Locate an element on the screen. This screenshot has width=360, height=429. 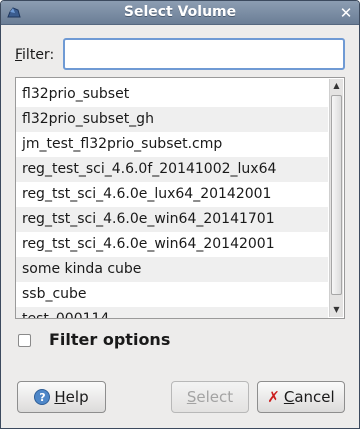
title-bar: Select Volume ✕ is located at coordinates (180, 13).